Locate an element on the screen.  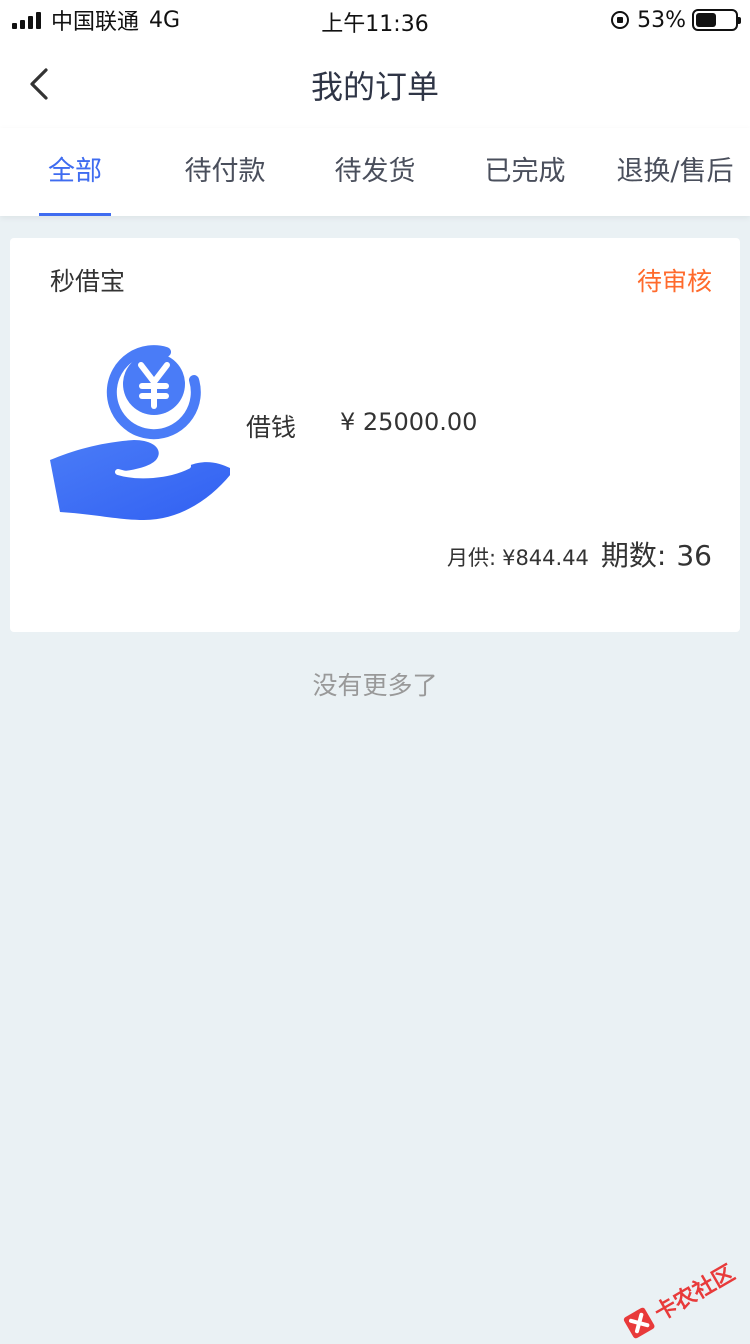
tab-label: 已完成 is located at coordinates (525, 171).